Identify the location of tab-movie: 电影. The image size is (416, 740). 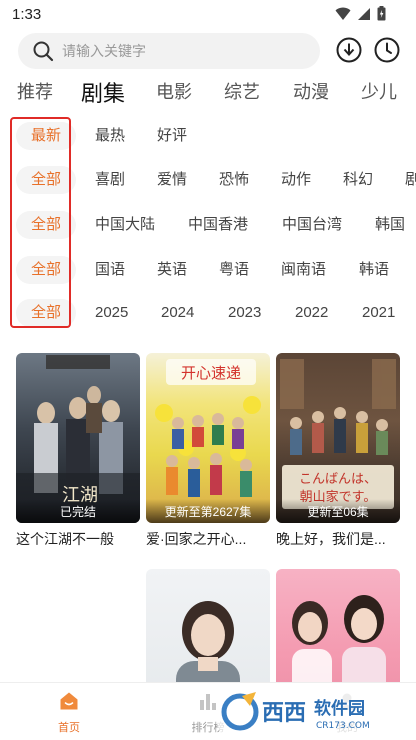
(174, 91).